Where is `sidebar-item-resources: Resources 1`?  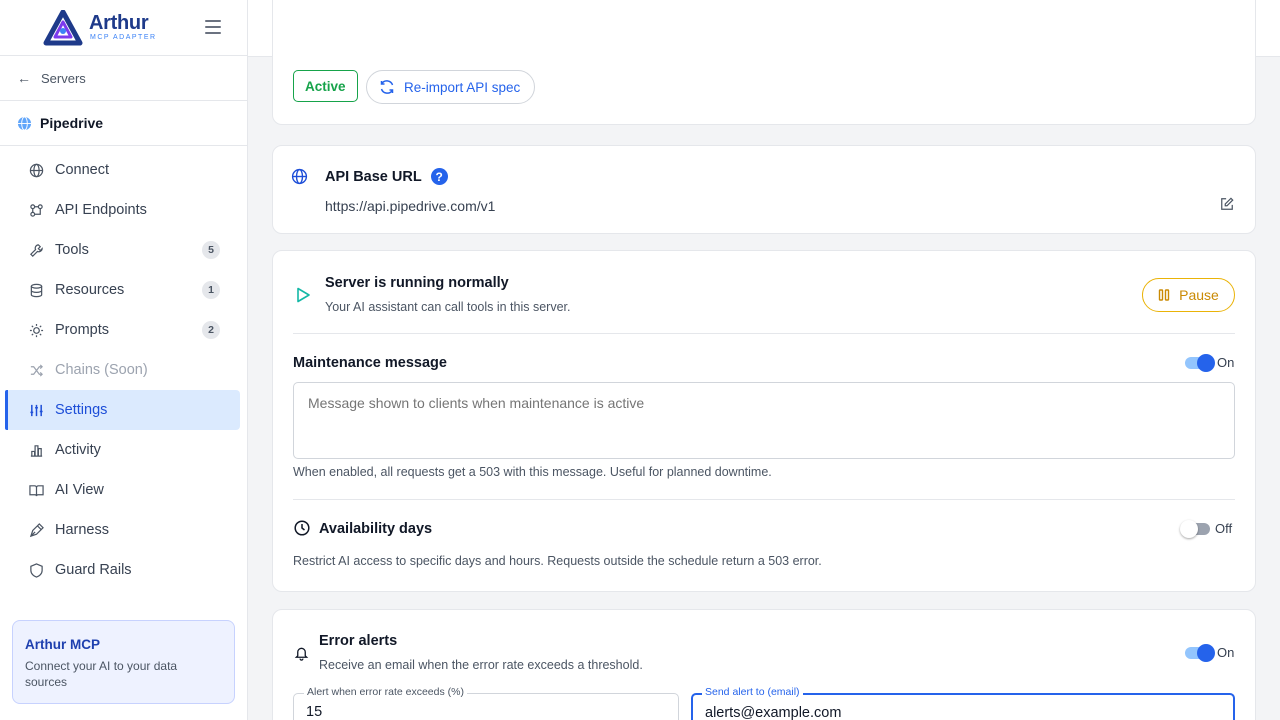
sidebar-item-resources: Resources 1 is located at coordinates (123, 290).